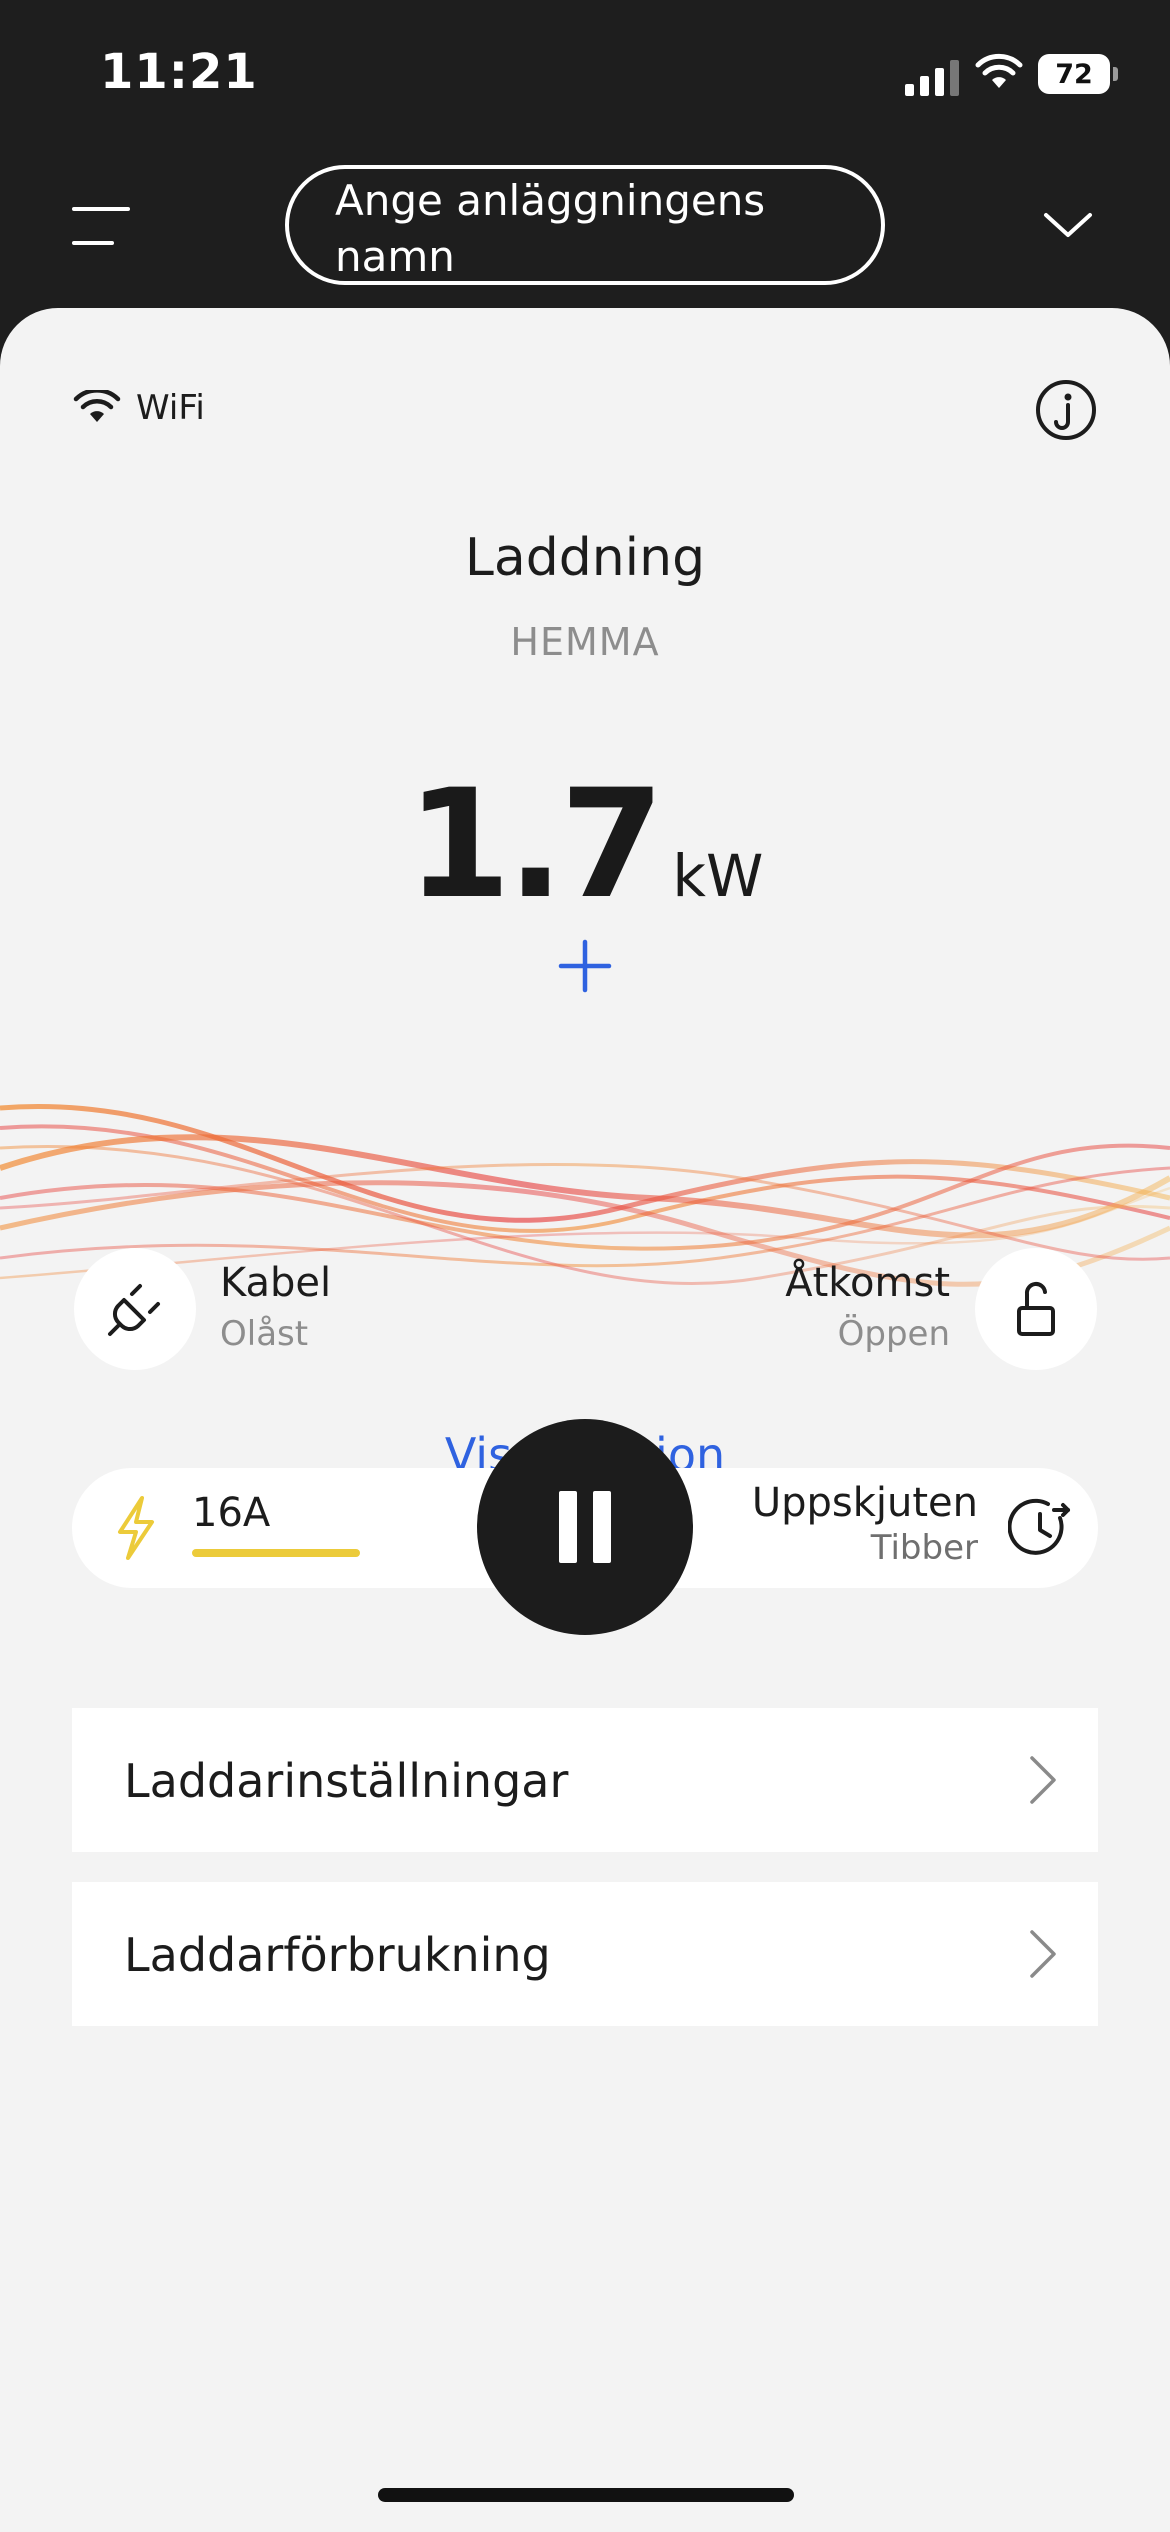 The image size is (1170, 2532). What do you see at coordinates (893, 1334) in the screenshot?
I see `access-state: Öppen` at bounding box center [893, 1334].